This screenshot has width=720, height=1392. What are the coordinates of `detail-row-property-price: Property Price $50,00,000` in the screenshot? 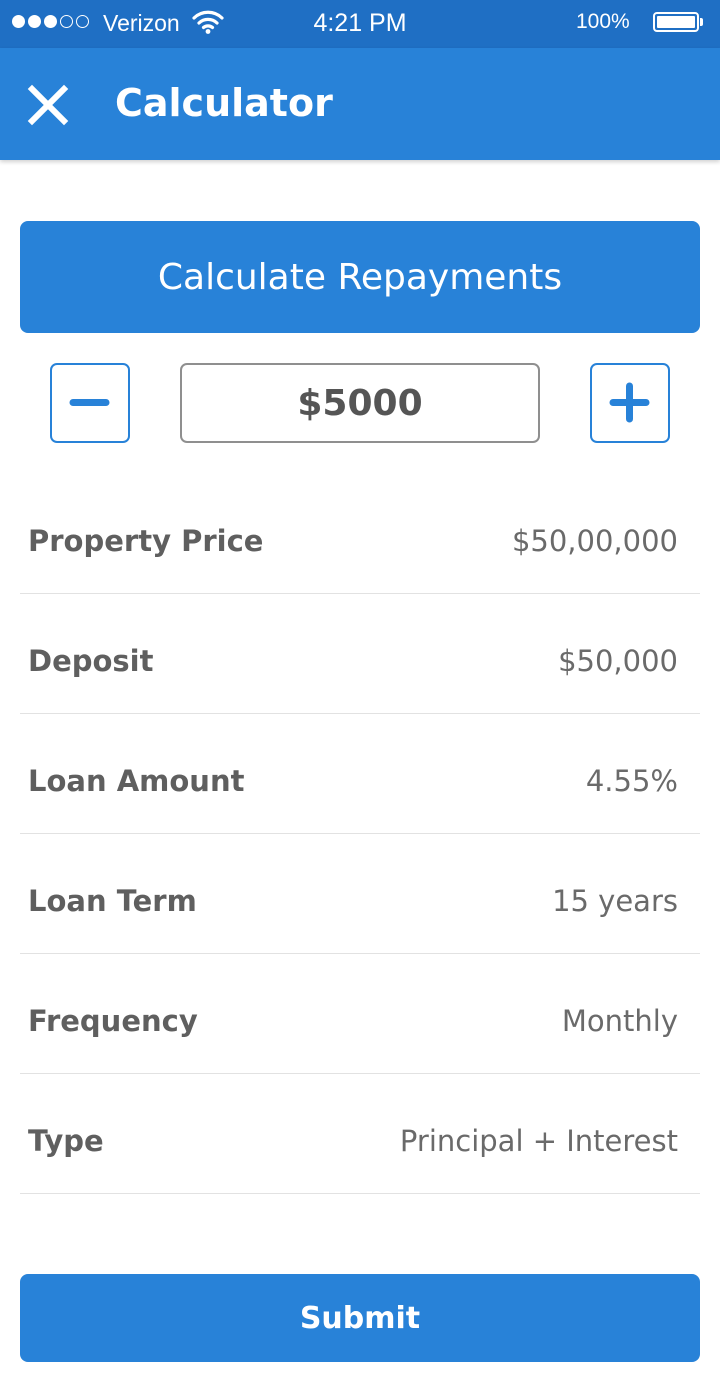 It's located at (360, 534).